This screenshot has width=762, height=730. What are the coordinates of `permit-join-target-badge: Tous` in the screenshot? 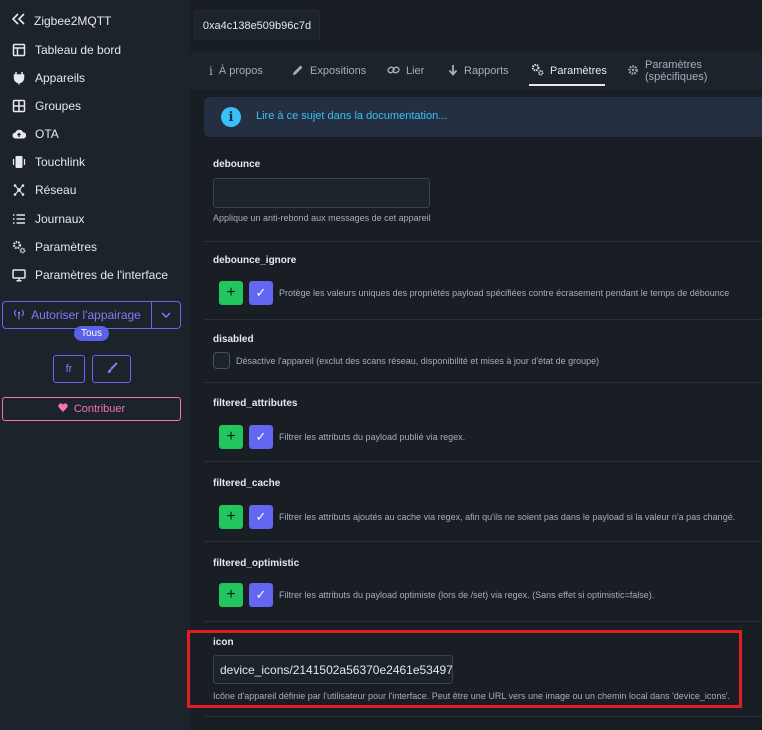 It's located at (91, 333).